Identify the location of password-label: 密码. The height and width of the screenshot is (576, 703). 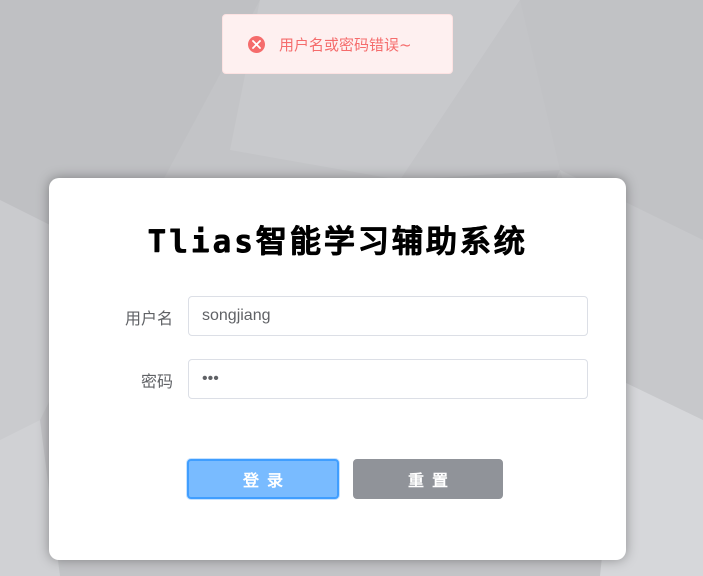
(156, 381).